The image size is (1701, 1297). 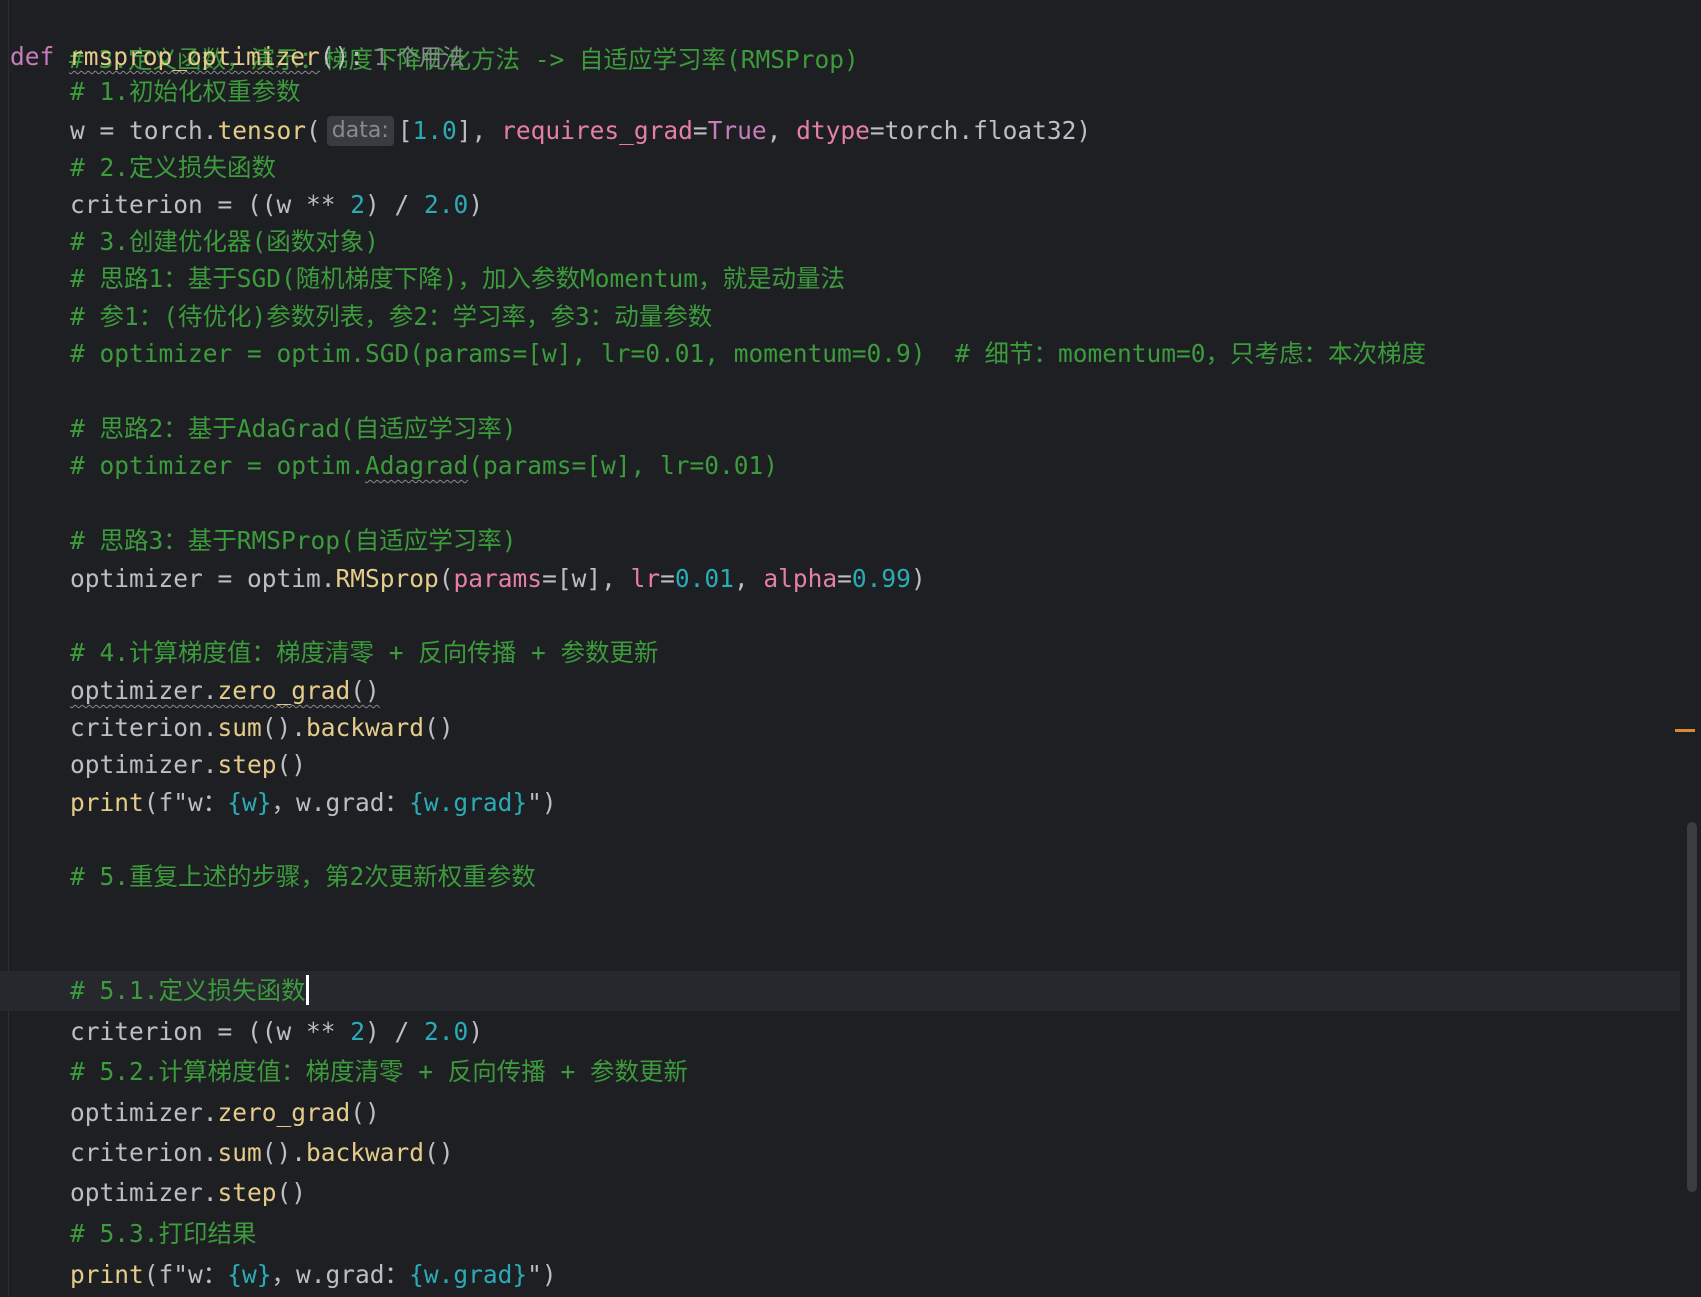 I want to click on keyword-argument: params, so click(x=498, y=578).